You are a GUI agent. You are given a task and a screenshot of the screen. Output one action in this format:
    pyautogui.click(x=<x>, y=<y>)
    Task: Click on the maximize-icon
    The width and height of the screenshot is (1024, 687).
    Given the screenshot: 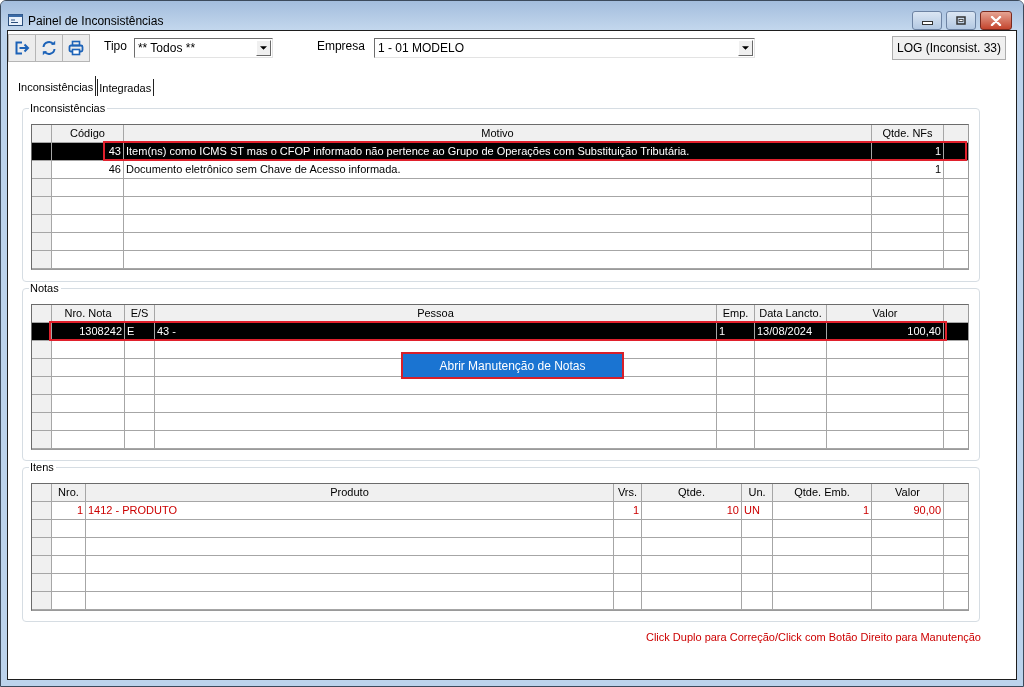 What is the action you would take?
    pyautogui.click(x=961, y=20)
    